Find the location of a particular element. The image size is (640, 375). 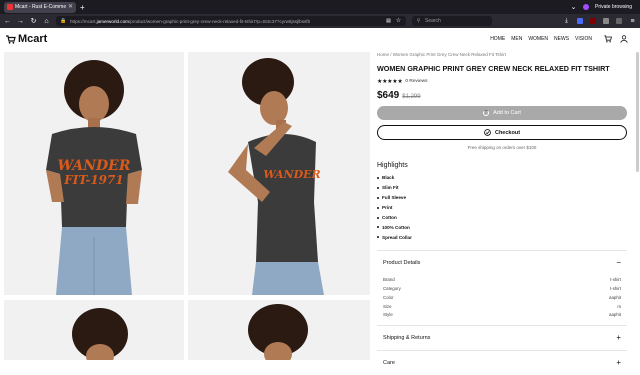

price: $649 is located at coordinates (388, 95).